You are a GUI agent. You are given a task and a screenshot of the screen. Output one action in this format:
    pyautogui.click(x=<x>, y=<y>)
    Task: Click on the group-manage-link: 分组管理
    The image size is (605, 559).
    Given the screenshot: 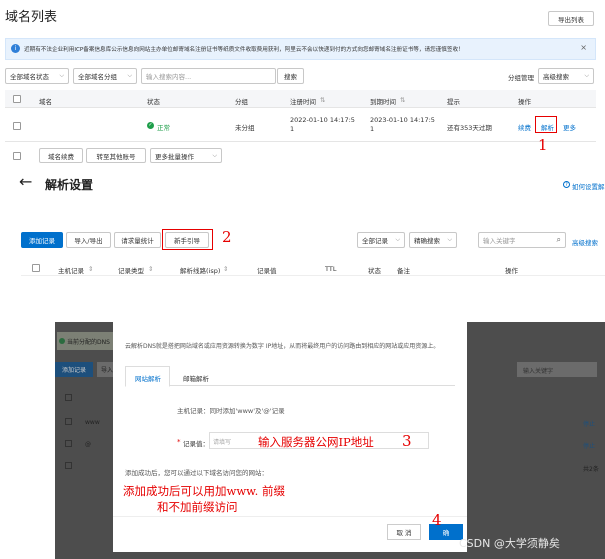 What is the action you would take?
    pyautogui.click(x=521, y=77)
    